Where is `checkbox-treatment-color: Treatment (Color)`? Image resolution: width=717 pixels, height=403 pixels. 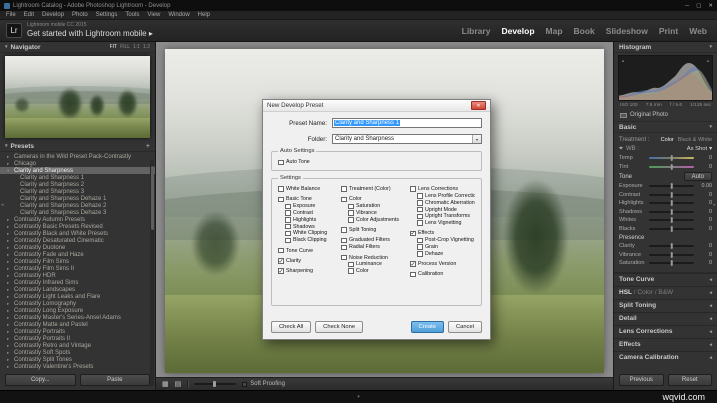 checkbox-treatment-color: Treatment (Color) is located at coordinates (373, 189).